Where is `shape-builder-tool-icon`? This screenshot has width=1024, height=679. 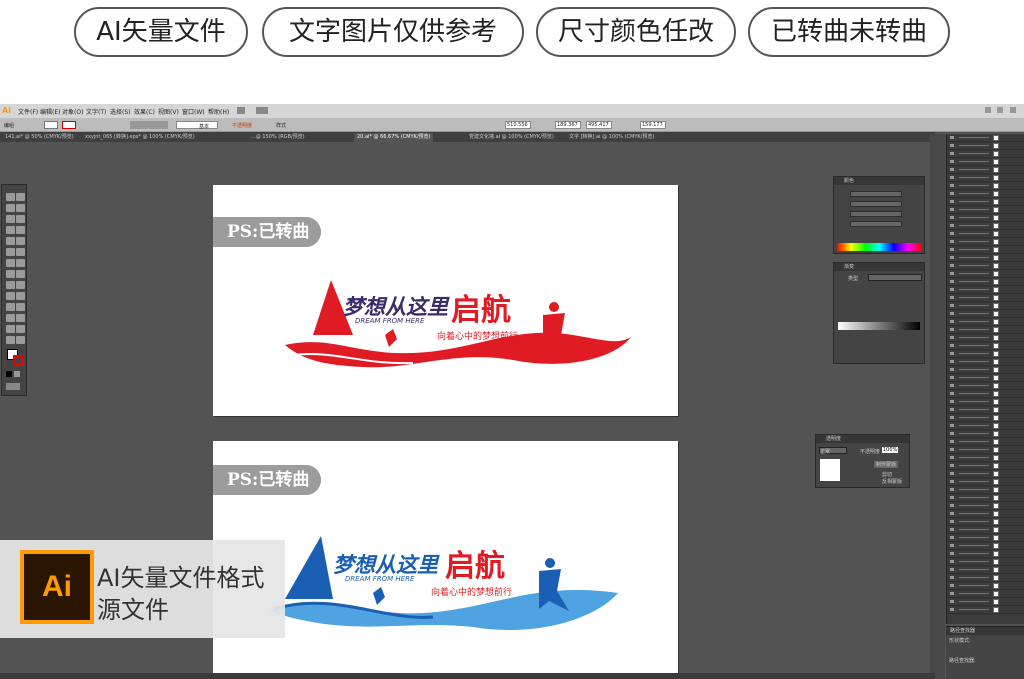
shape-builder-tool-icon is located at coordinates (10, 285).